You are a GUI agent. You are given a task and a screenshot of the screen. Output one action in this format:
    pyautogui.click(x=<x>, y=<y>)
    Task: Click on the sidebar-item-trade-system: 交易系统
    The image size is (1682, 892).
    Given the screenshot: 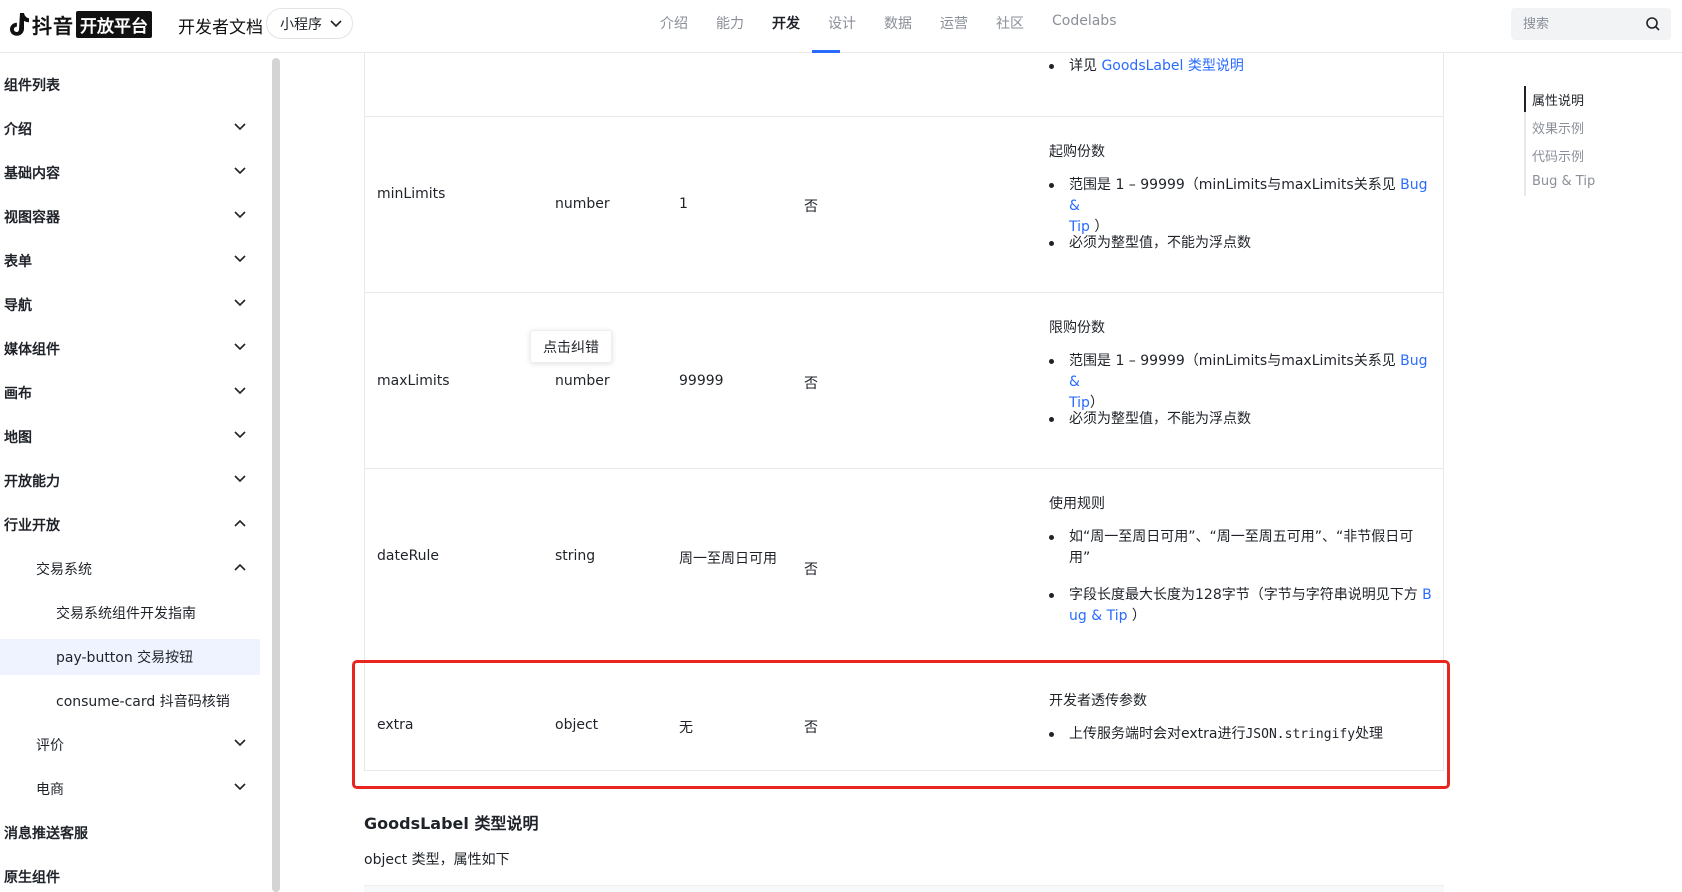 What is the action you would take?
    pyautogui.click(x=130, y=569)
    